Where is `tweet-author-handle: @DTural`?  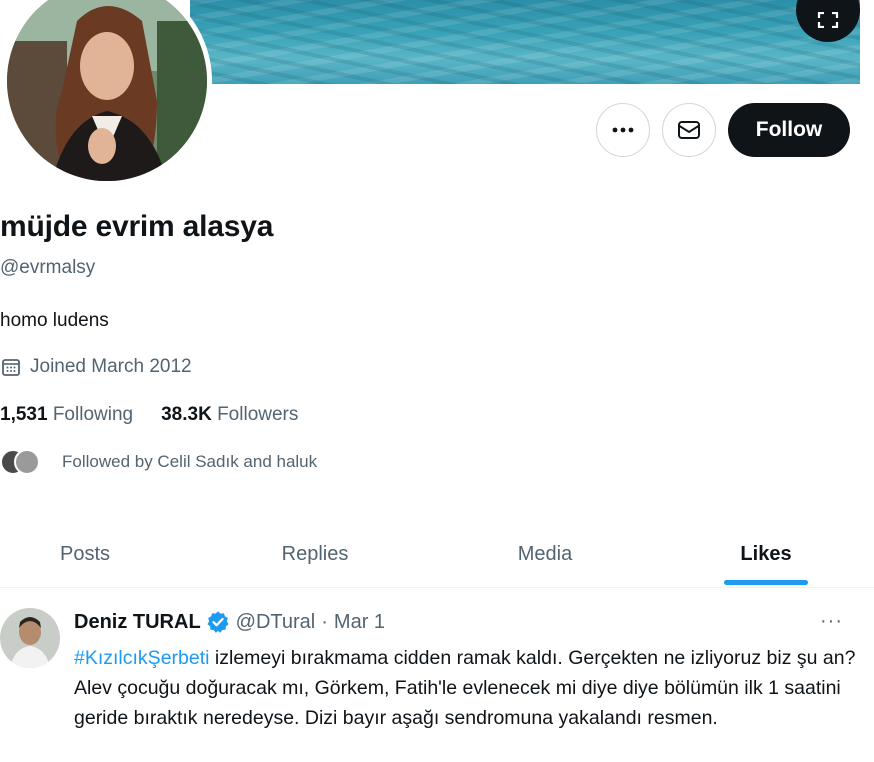 tweet-author-handle: @DTural is located at coordinates (276, 622).